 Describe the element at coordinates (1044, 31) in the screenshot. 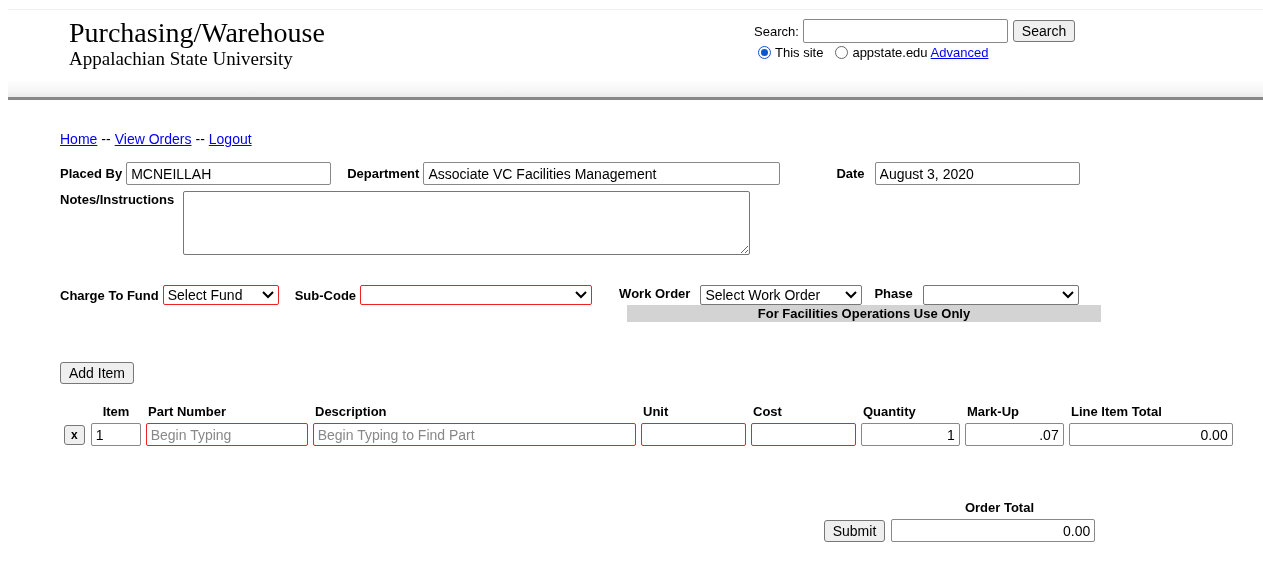

I see `search-button: Search` at that location.